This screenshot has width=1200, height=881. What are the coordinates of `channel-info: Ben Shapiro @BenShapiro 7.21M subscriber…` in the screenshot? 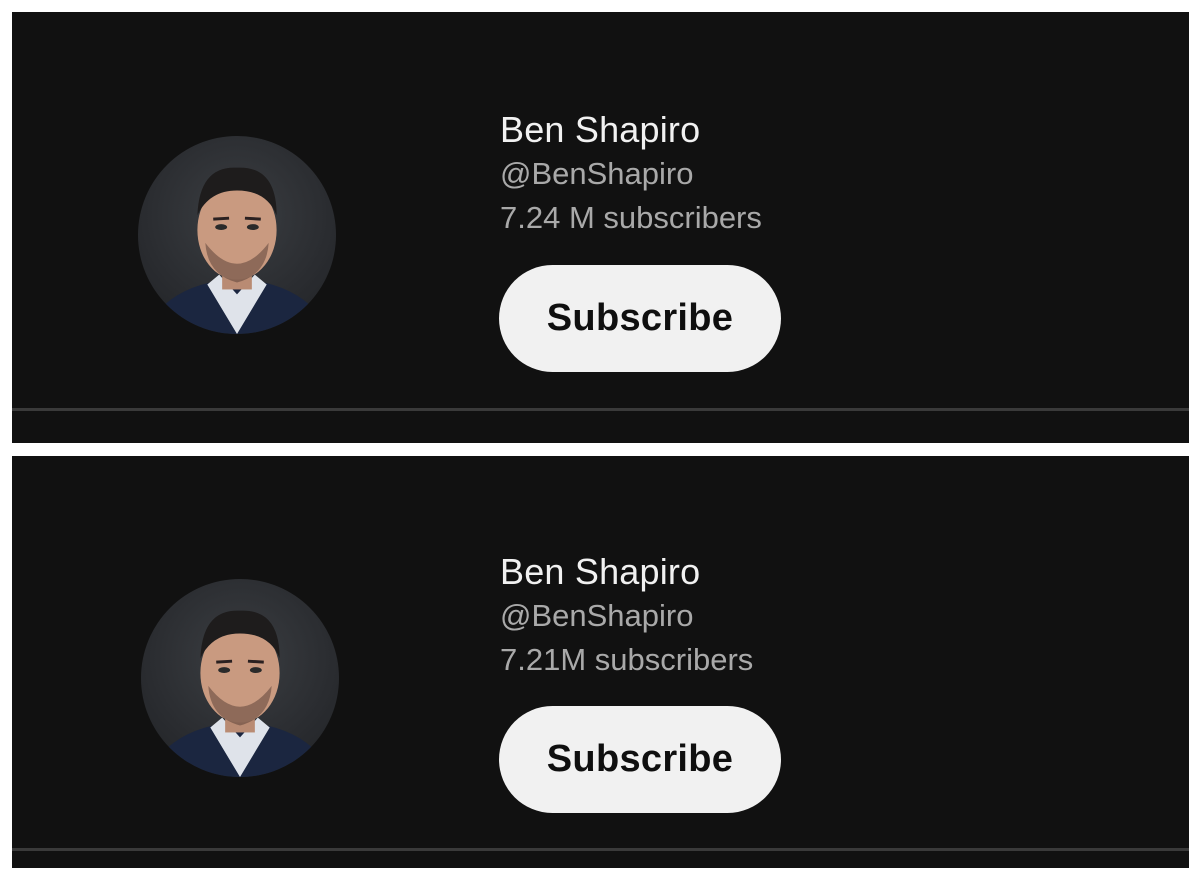 It's located at (626, 616).